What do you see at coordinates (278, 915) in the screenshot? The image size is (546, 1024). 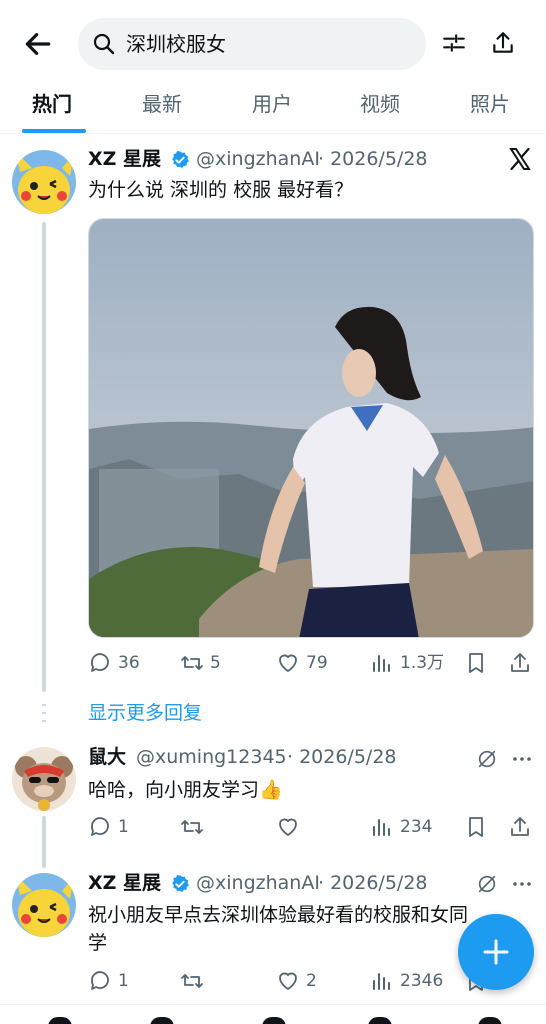 I see `tweet-text-line1: 祝小朋友早点去深圳体验最好看的校服和女同` at bounding box center [278, 915].